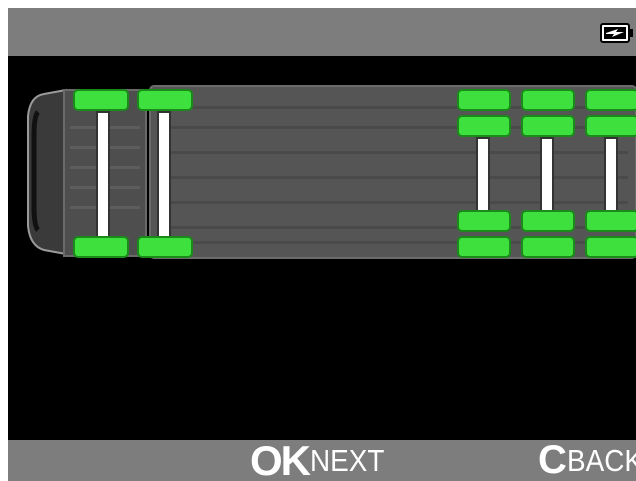 The image size is (636, 481). I want to click on tire-1-left, so click(101, 100).